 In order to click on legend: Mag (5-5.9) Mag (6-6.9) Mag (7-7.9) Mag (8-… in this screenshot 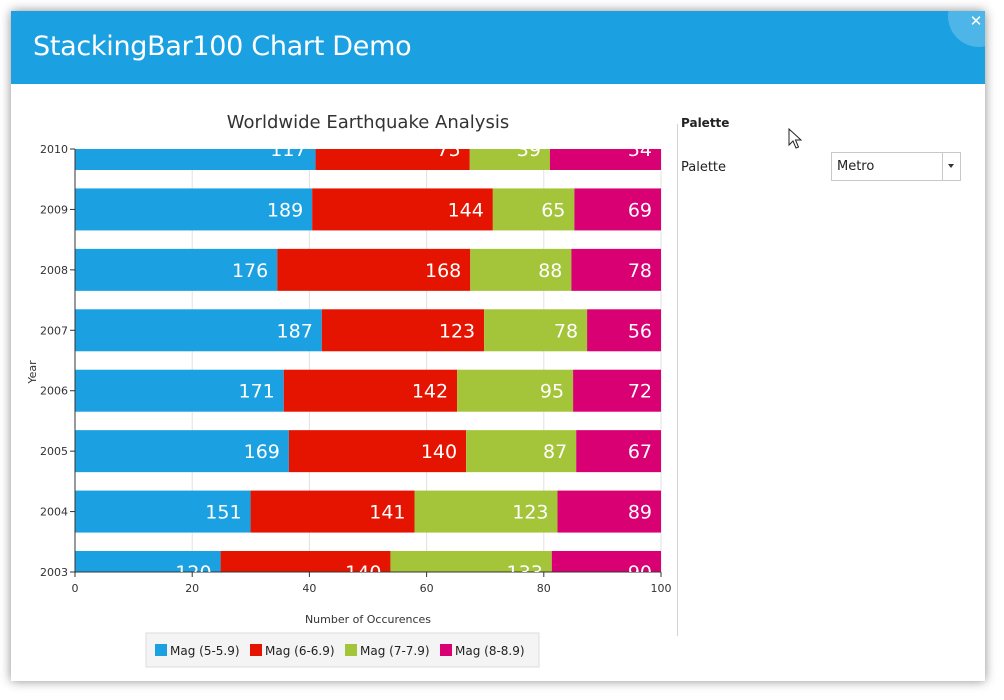, I will do `click(342, 650)`.